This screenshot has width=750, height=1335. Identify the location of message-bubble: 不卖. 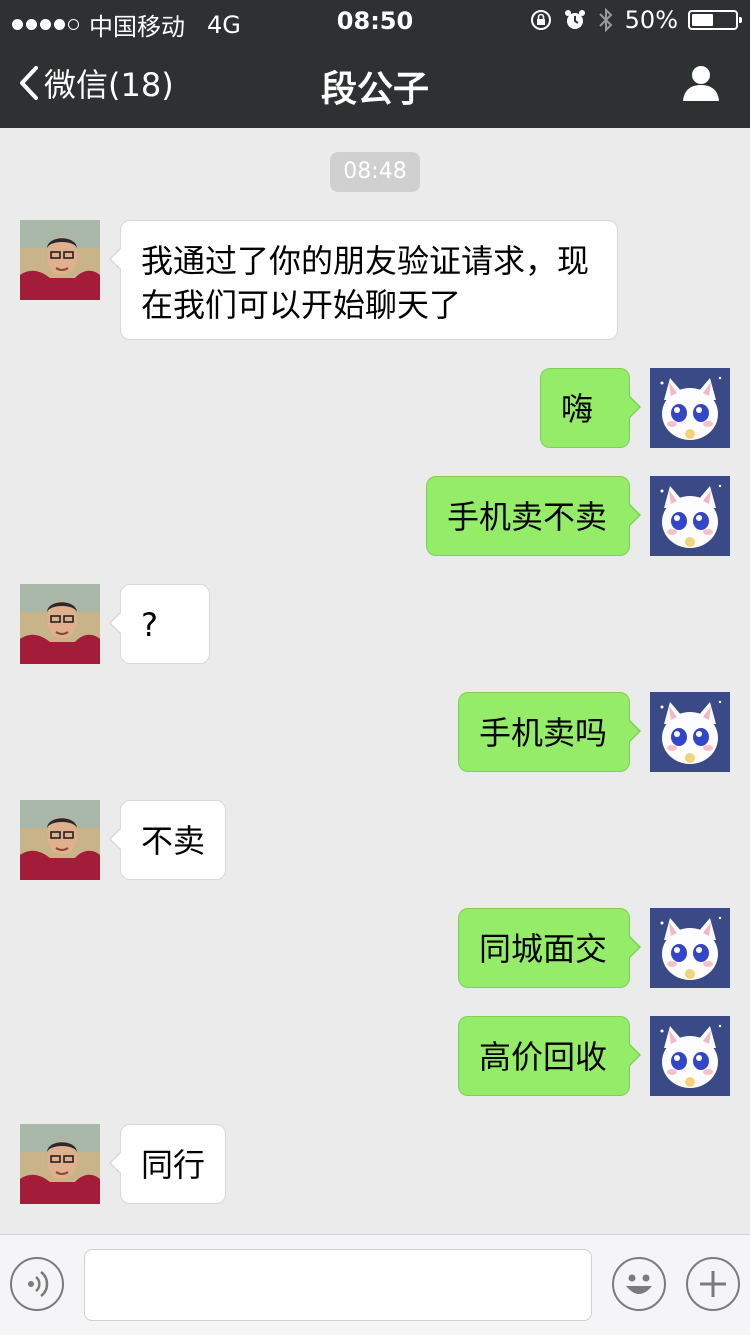
(167, 840).